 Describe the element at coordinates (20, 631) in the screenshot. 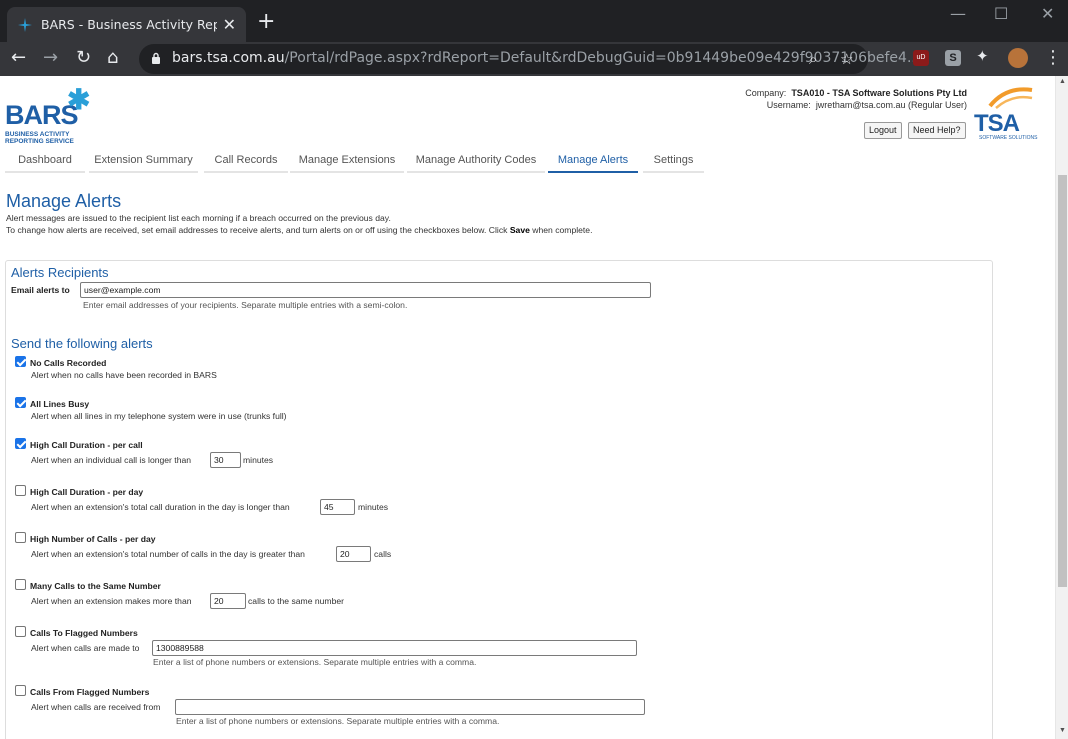

I see `flagged-to-checkbox` at that location.